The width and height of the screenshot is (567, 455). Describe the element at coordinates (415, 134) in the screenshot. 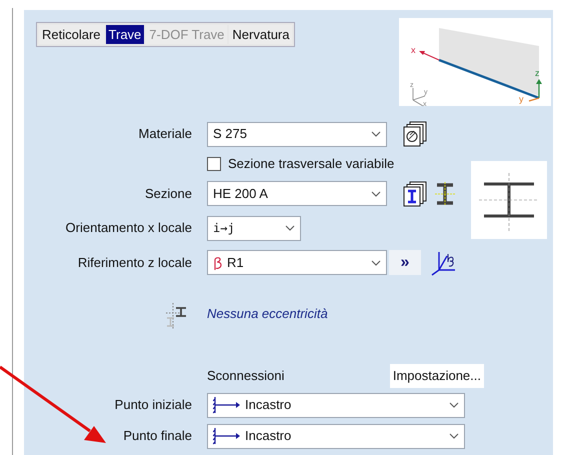

I see `material-library-icon` at that location.